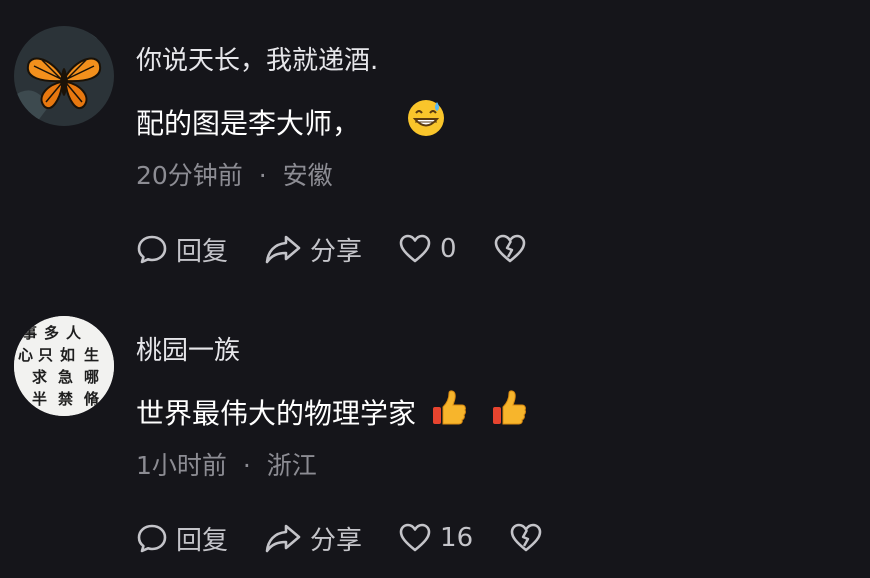 This screenshot has width=870, height=578. Describe the element at coordinates (51, 333) in the screenshot. I see `svg-text: 多` at that location.